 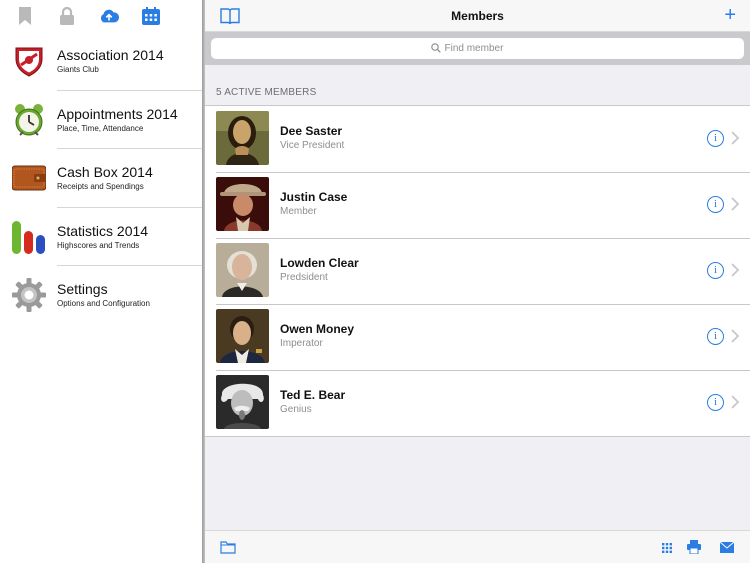 I want to click on grid-icon, so click(x=667, y=547).